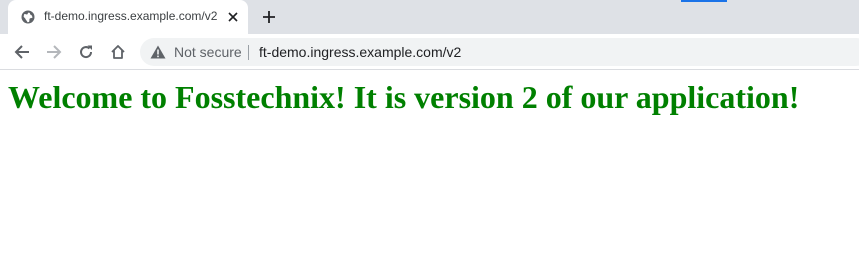 The height and width of the screenshot is (263, 859). Describe the element at coordinates (233, 17) in the screenshot. I see `close-icon` at that location.